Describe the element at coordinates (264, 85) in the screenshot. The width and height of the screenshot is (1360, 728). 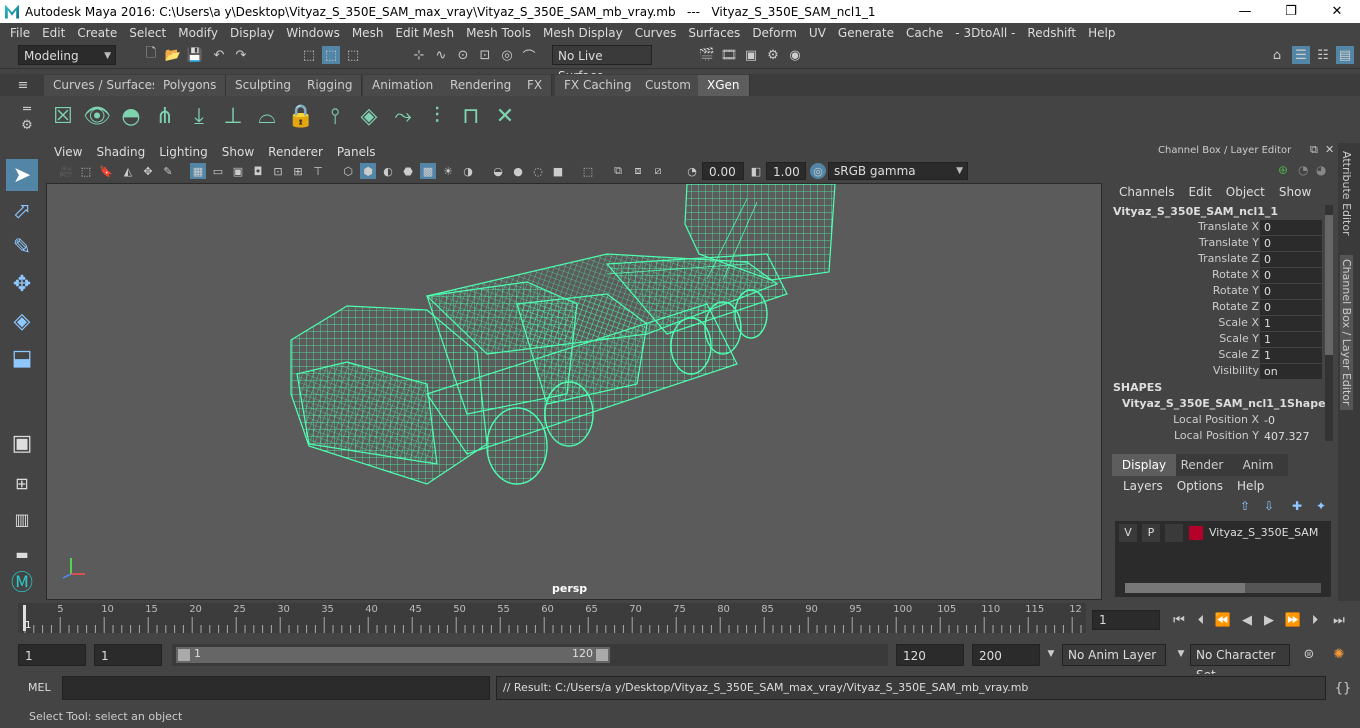
I see `tab-sculpting: Sculpting` at that location.